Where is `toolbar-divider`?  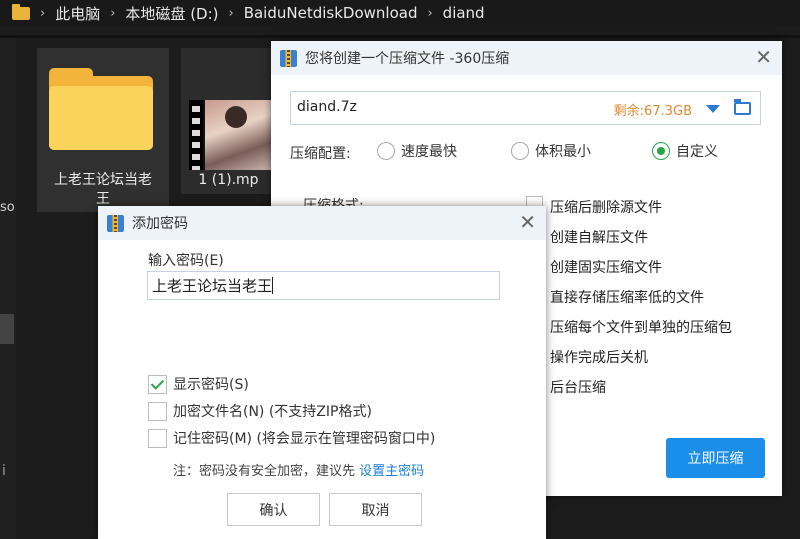
toolbar-divider is located at coordinates (400, 36).